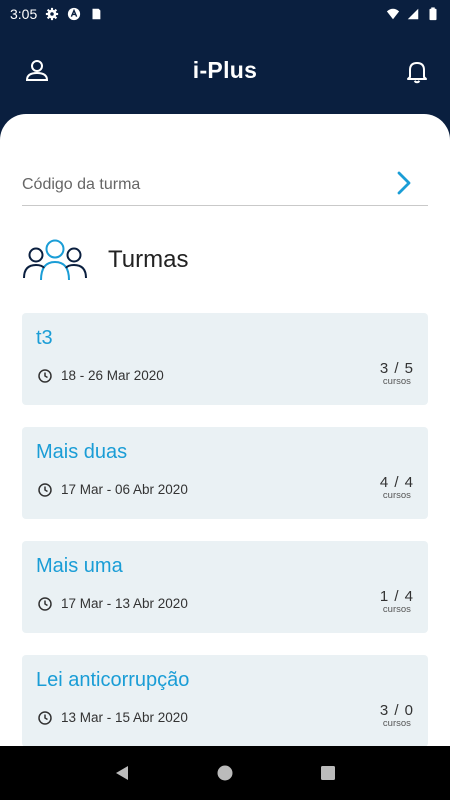 This screenshot has width=450, height=800. I want to click on group-icon, so click(55, 260).